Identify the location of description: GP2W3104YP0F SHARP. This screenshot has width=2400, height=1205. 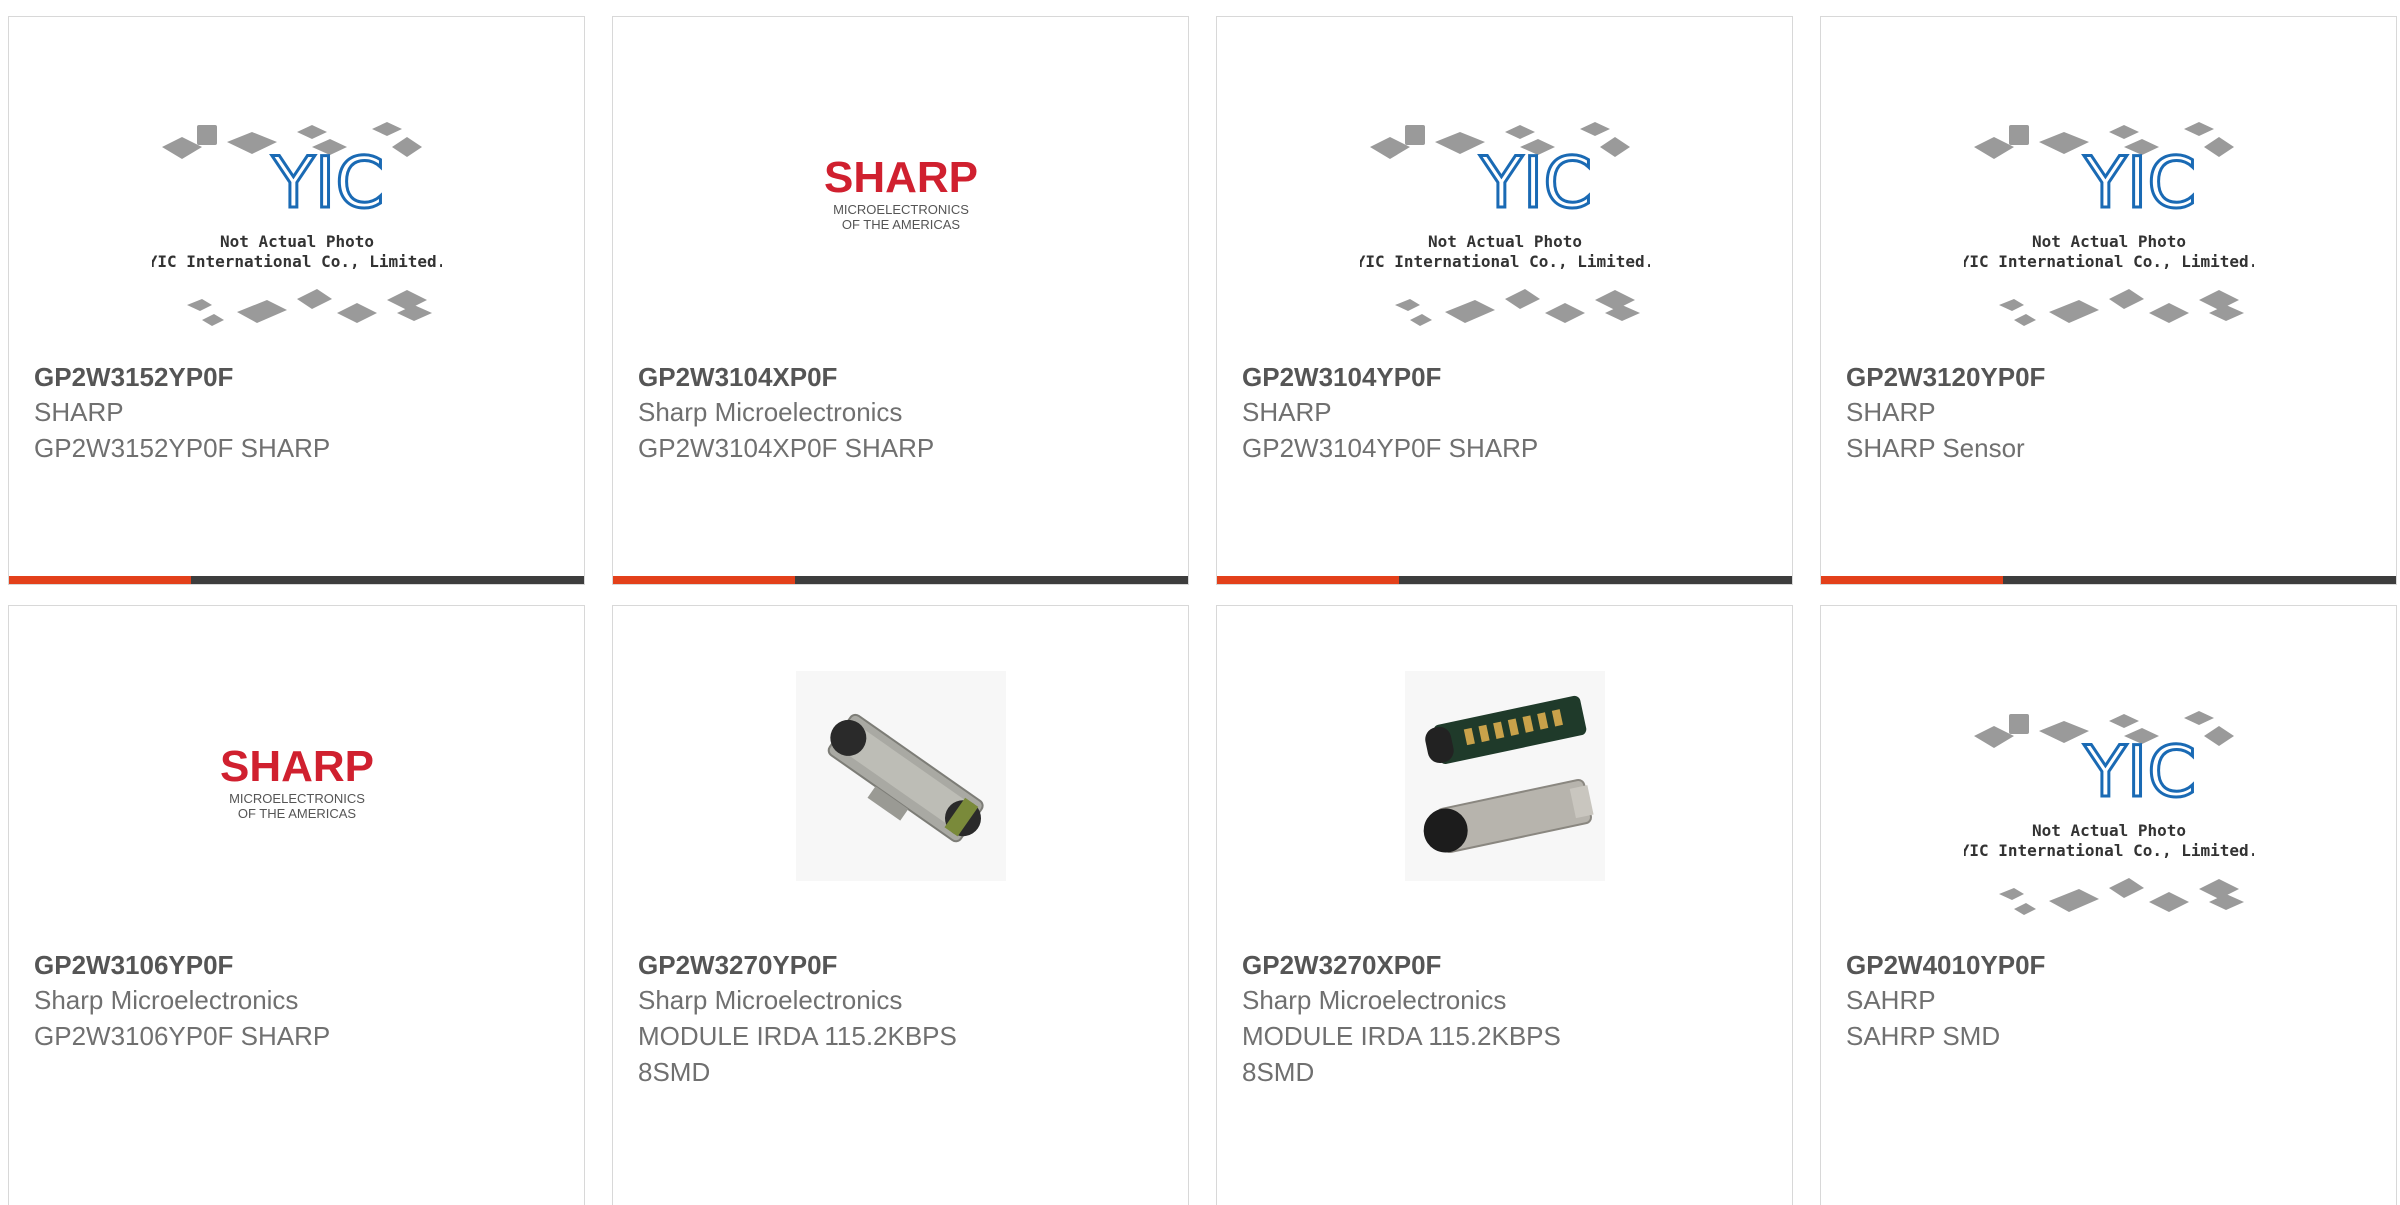
(1390, 448).